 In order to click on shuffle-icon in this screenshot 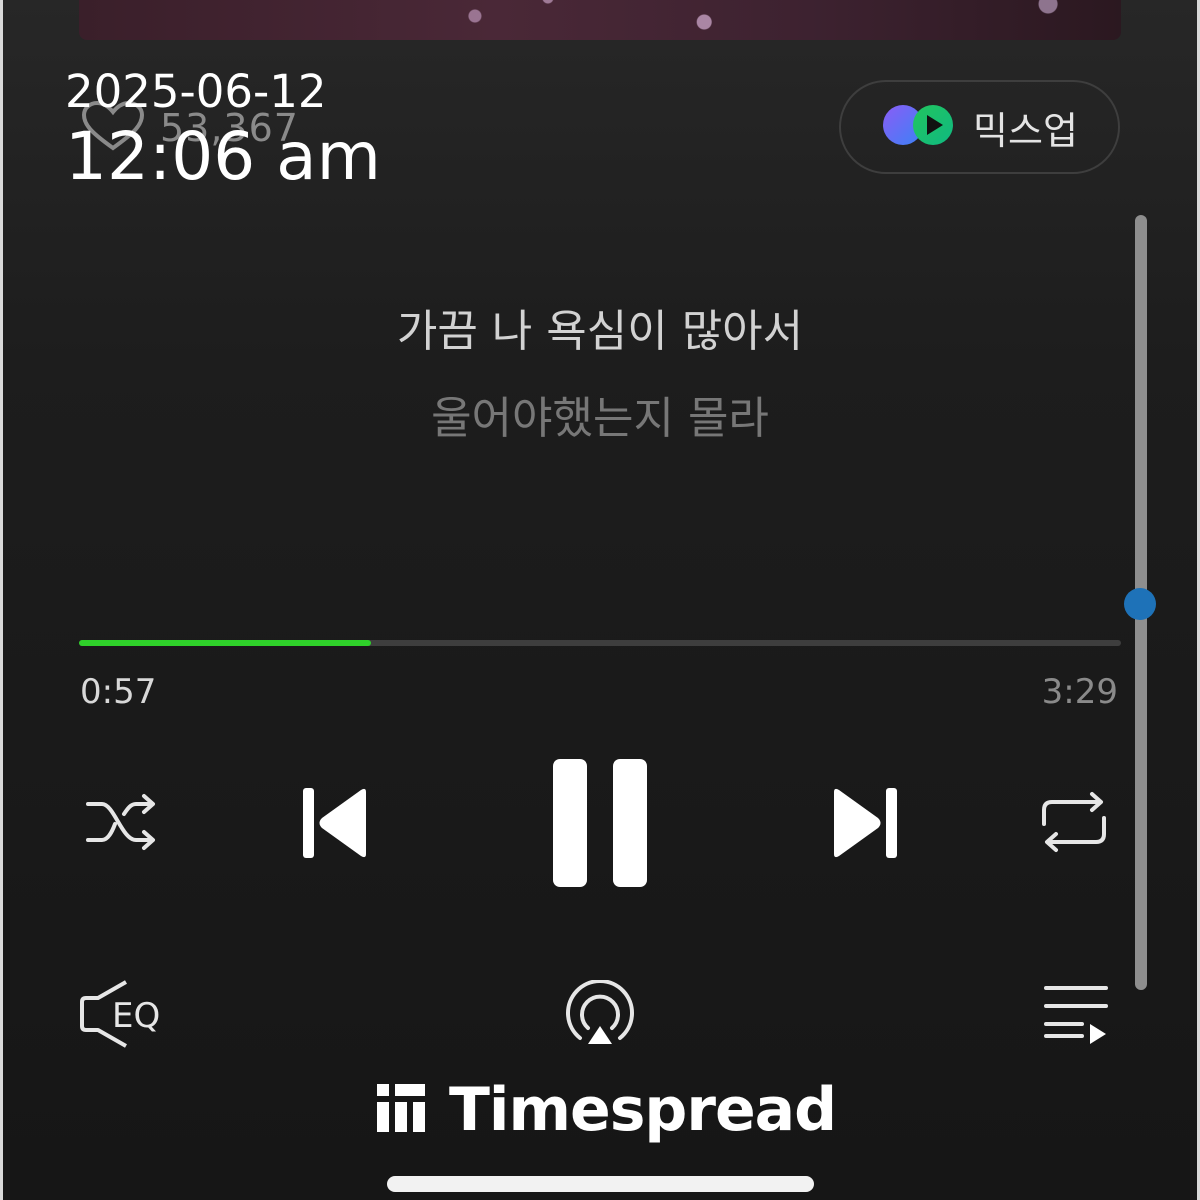, I will do `click(122, 822)`.